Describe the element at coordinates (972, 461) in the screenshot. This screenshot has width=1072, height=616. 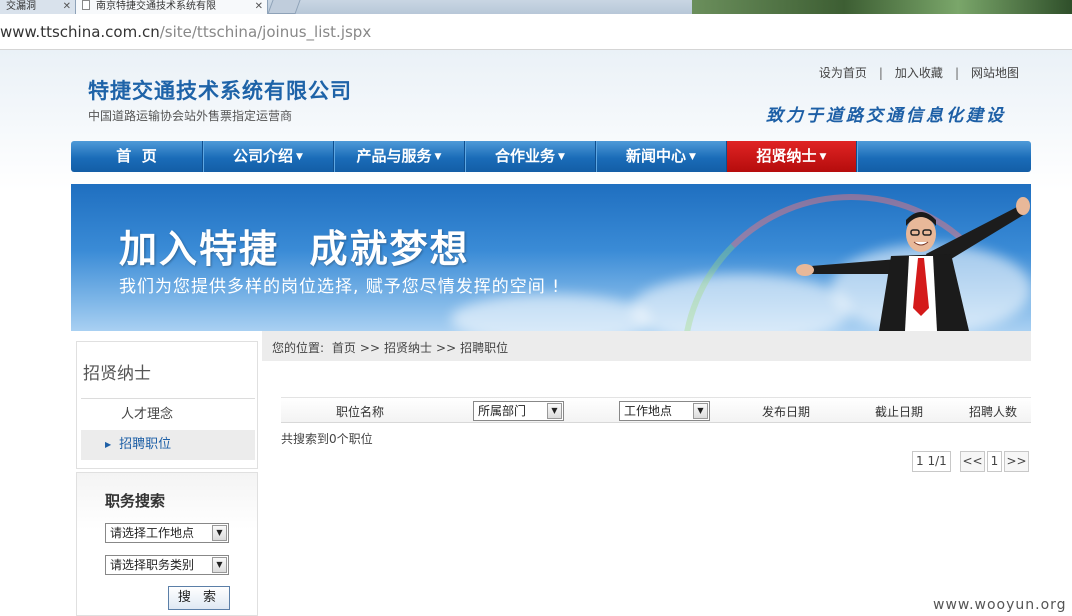
I see `pager-prev-button: <<` at that location.